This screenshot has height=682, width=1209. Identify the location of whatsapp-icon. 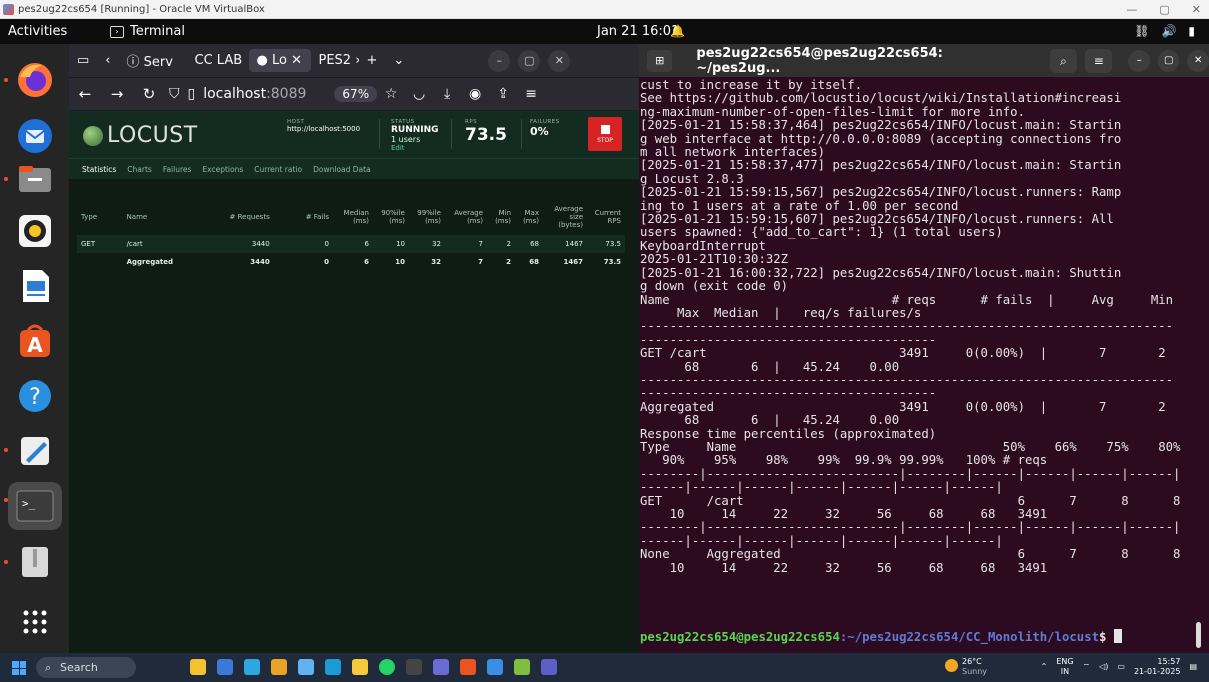
(387, 667).